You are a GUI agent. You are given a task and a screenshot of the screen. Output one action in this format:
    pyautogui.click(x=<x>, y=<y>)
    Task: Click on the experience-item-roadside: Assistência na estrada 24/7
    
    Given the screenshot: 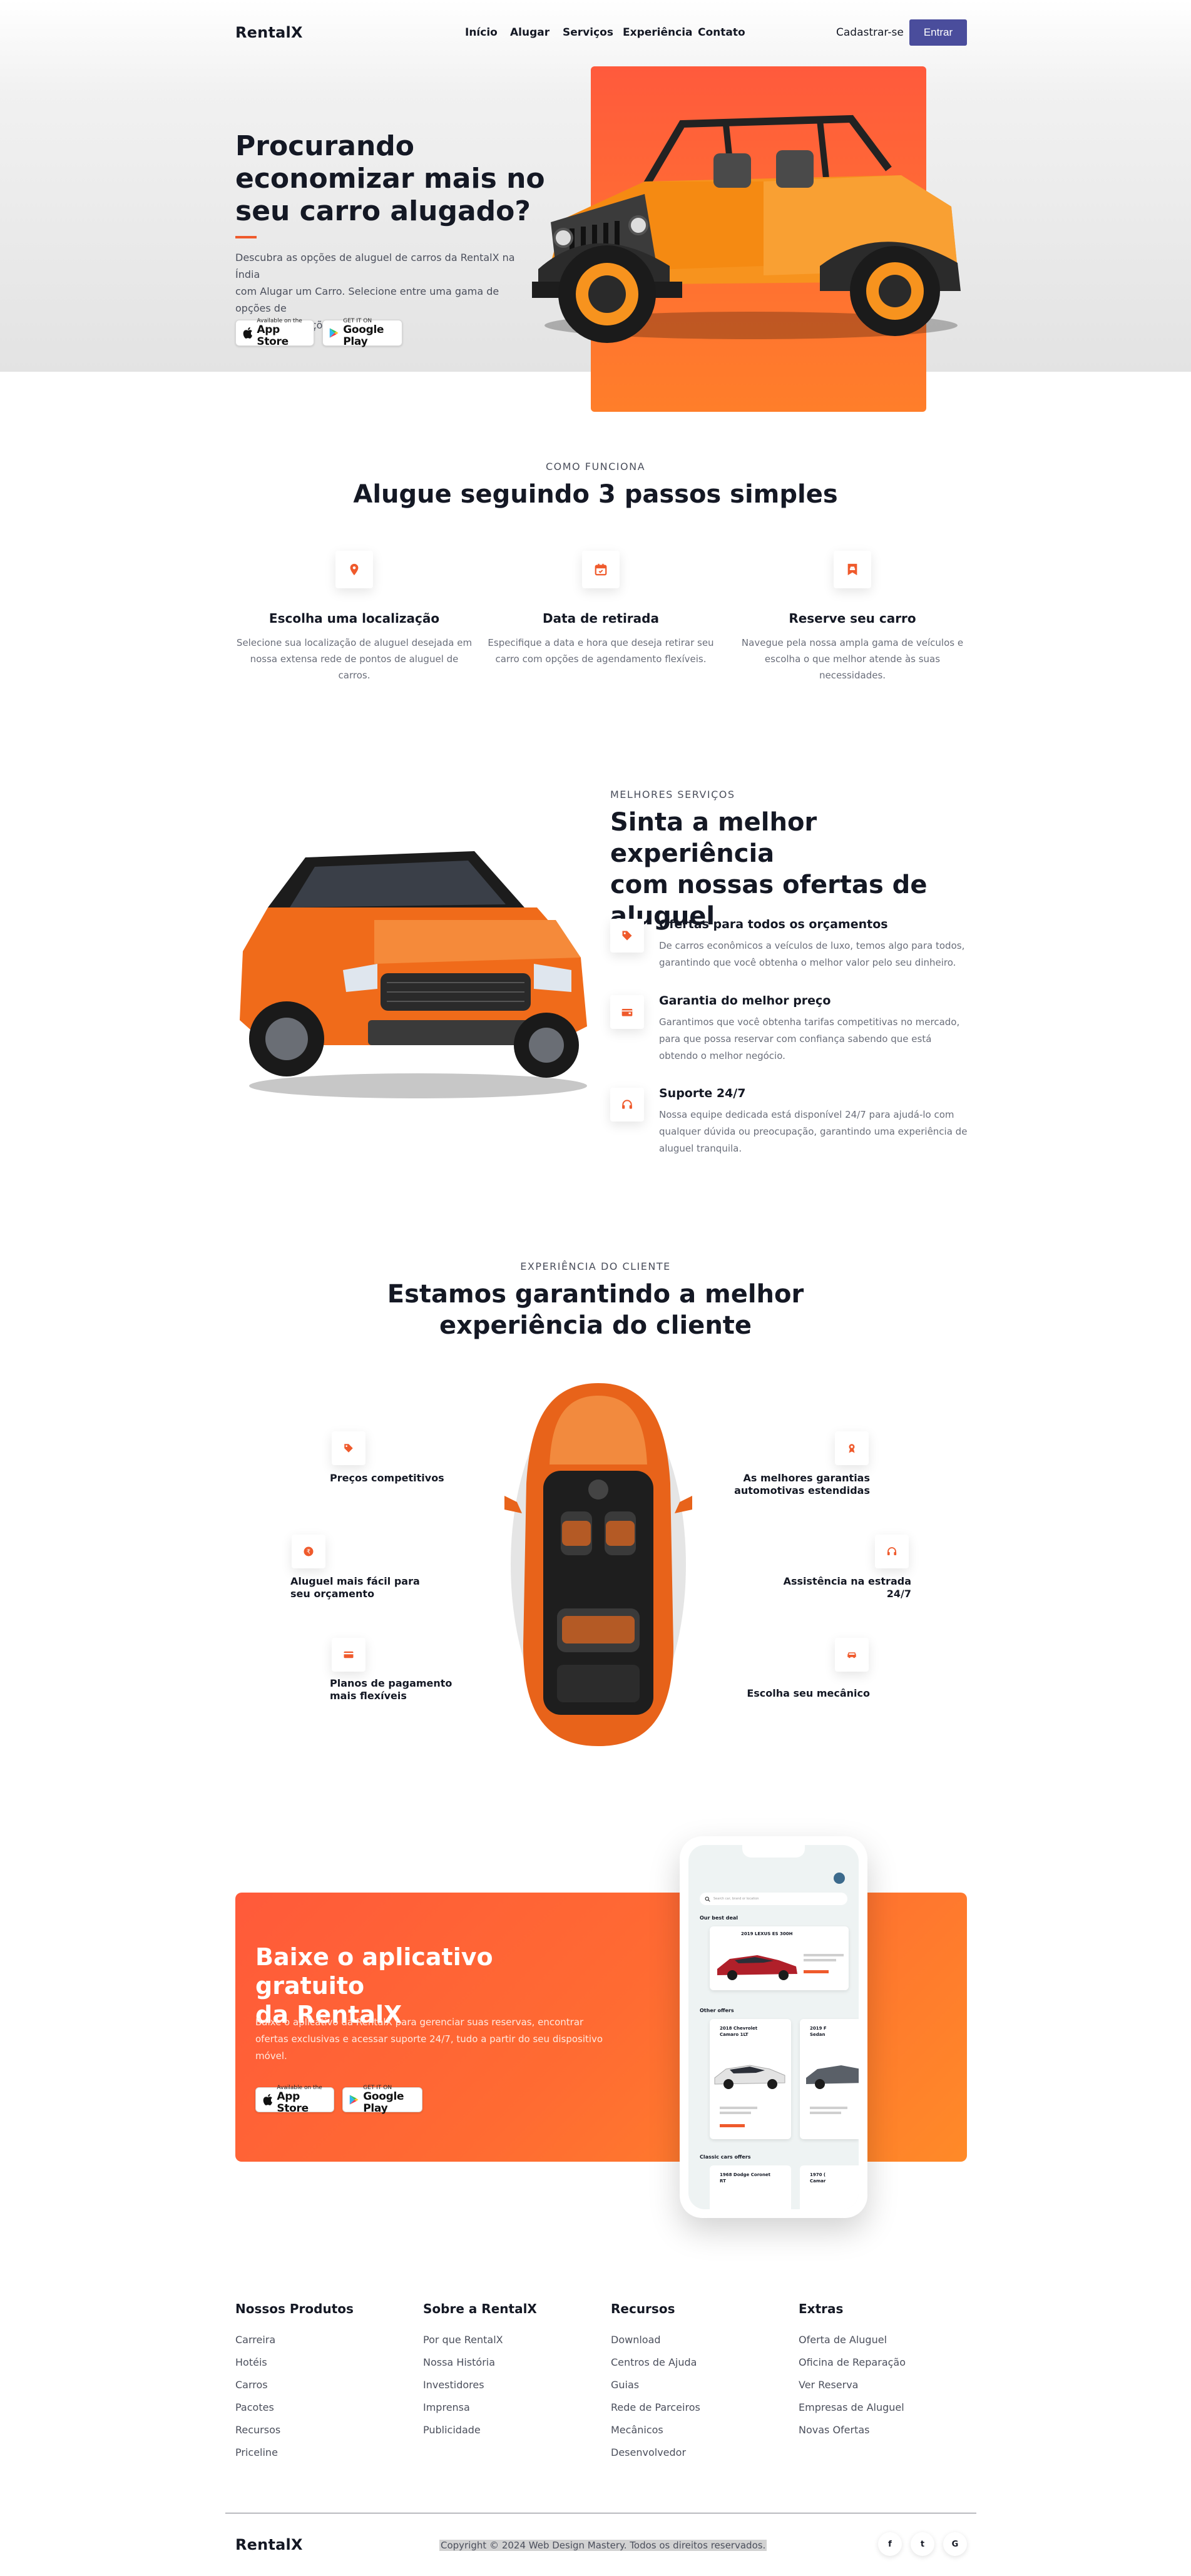 What is the action you would take?
    pyautogui.click(x=847, y=1587)
    